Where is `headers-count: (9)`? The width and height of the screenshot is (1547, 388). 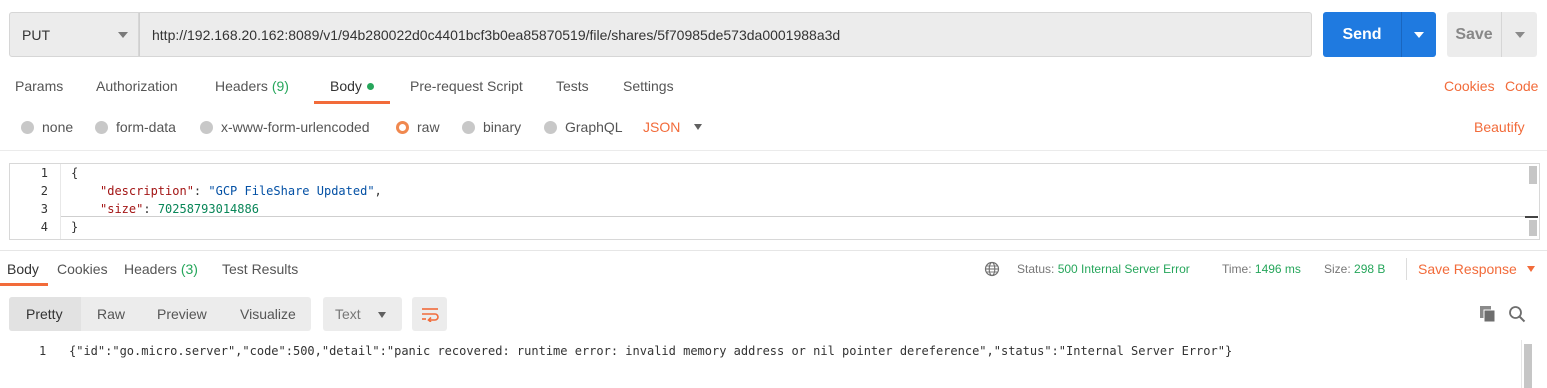 headers-count: (9) is located at coordinates (280, 86).